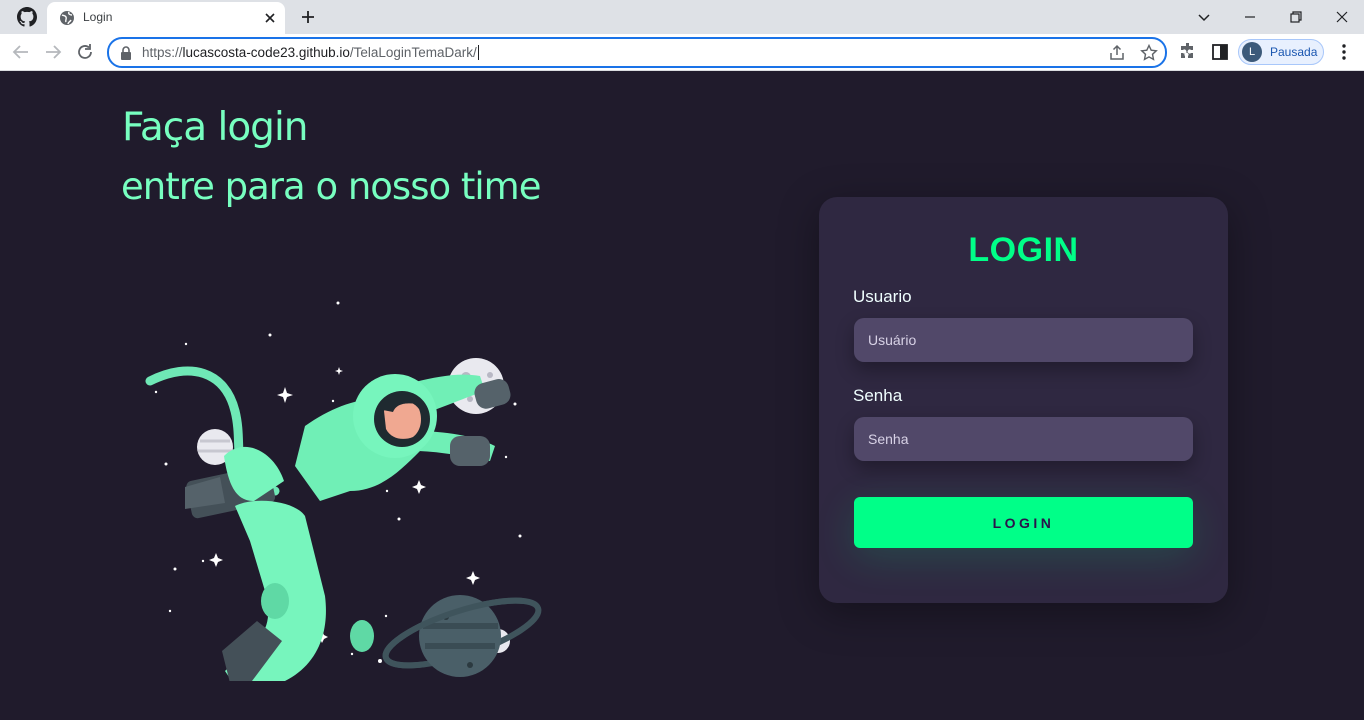  Describe the element at coordinates (85, 52) in the screenshot. I see `reload-icon` at that location.